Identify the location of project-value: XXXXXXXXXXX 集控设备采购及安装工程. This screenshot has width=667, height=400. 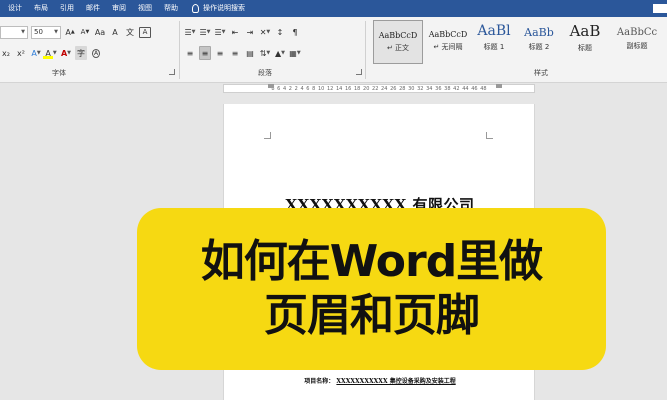
(396, 381).